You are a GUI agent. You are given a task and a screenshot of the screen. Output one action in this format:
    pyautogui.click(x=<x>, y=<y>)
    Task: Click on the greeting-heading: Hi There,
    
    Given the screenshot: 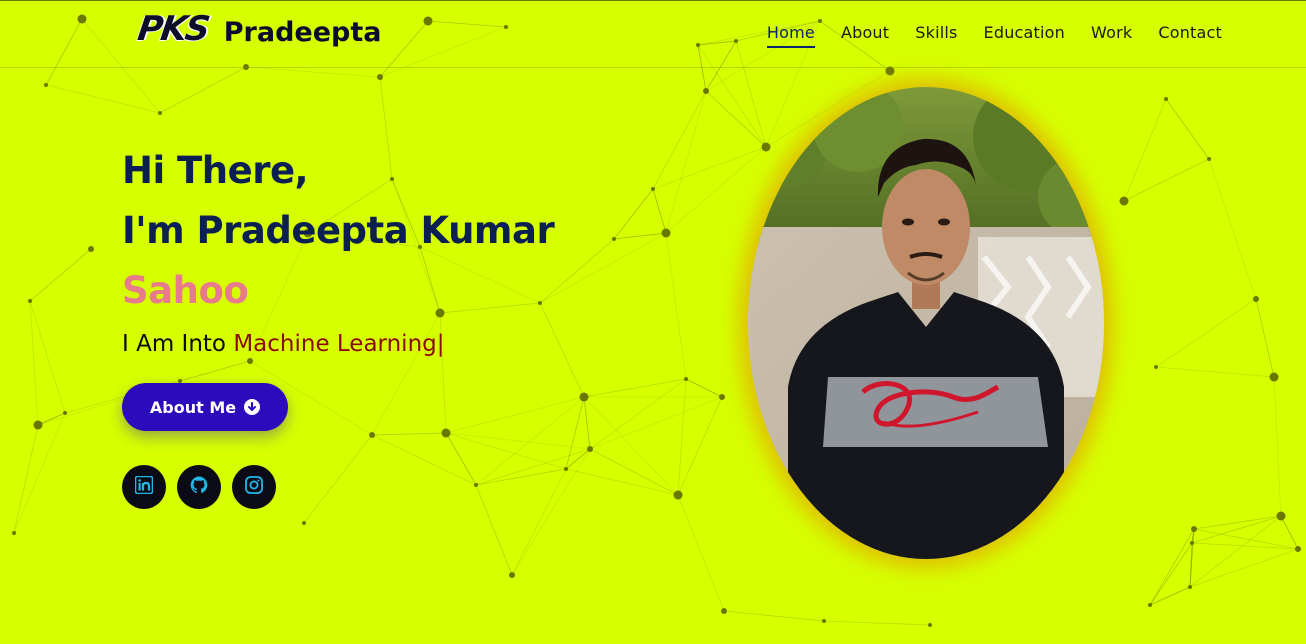 What is the action you would take?
    pyautogui.click(x=215, y=170)
    